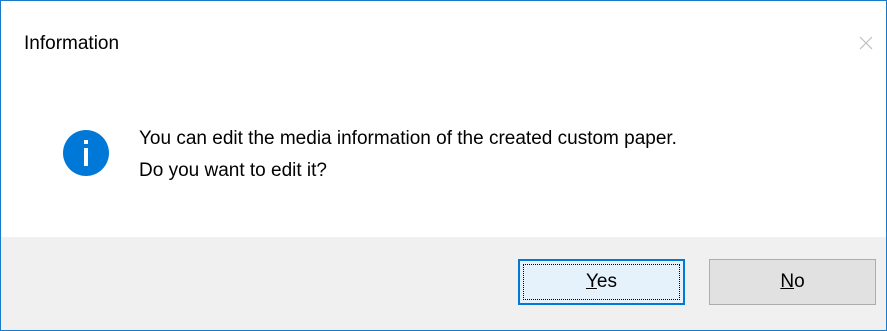 The image size is (887, 331). I want to click on close-icon, so click(866, 43).